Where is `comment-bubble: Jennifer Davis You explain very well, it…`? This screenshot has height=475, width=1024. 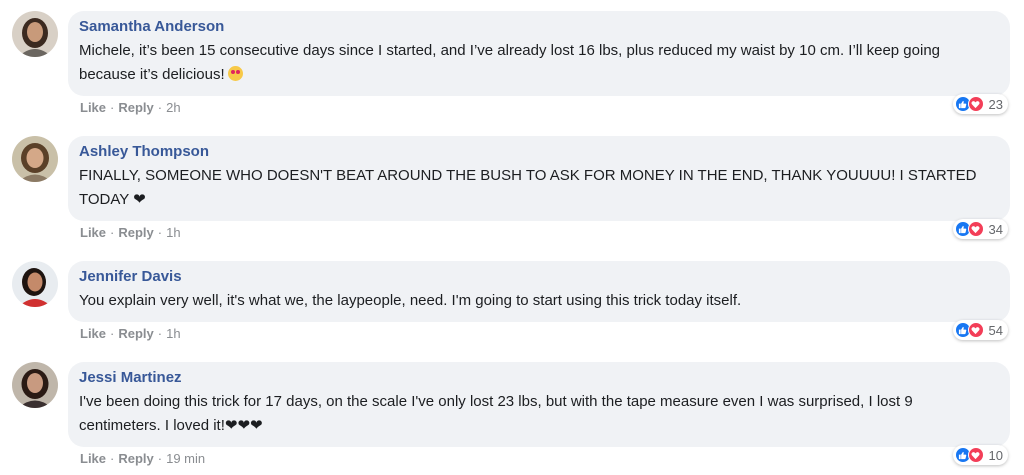 comment-bubble: Jennifer Davis You explain very well, it… is located at coordinates (539, 291).